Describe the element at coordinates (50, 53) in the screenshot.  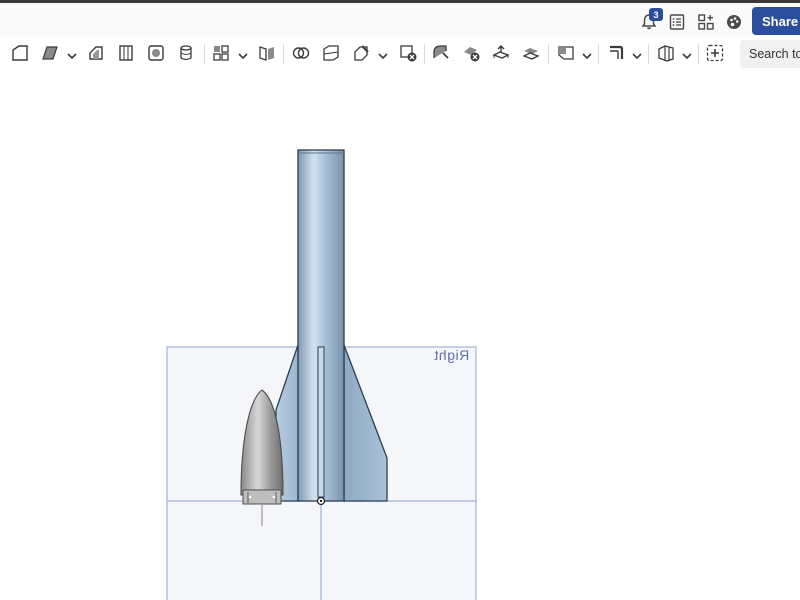
I see `extrude-icon` at that location.